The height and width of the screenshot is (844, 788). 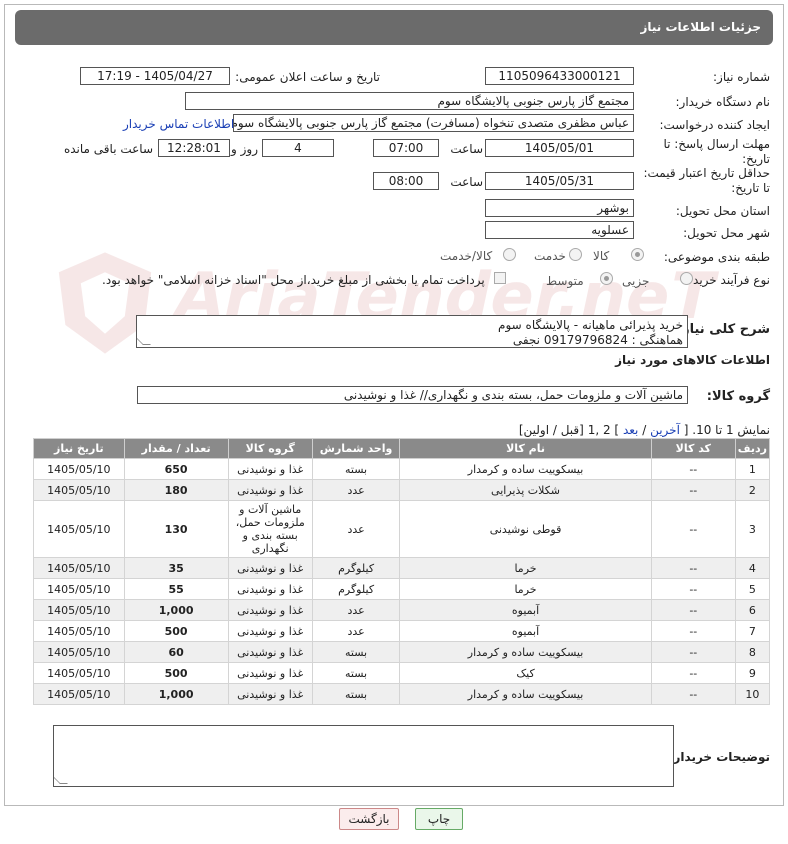 What do you see at coordinates (752, 448) in the screenshot?
I see `col-row: ردیف` at bounding box center [752, 448].